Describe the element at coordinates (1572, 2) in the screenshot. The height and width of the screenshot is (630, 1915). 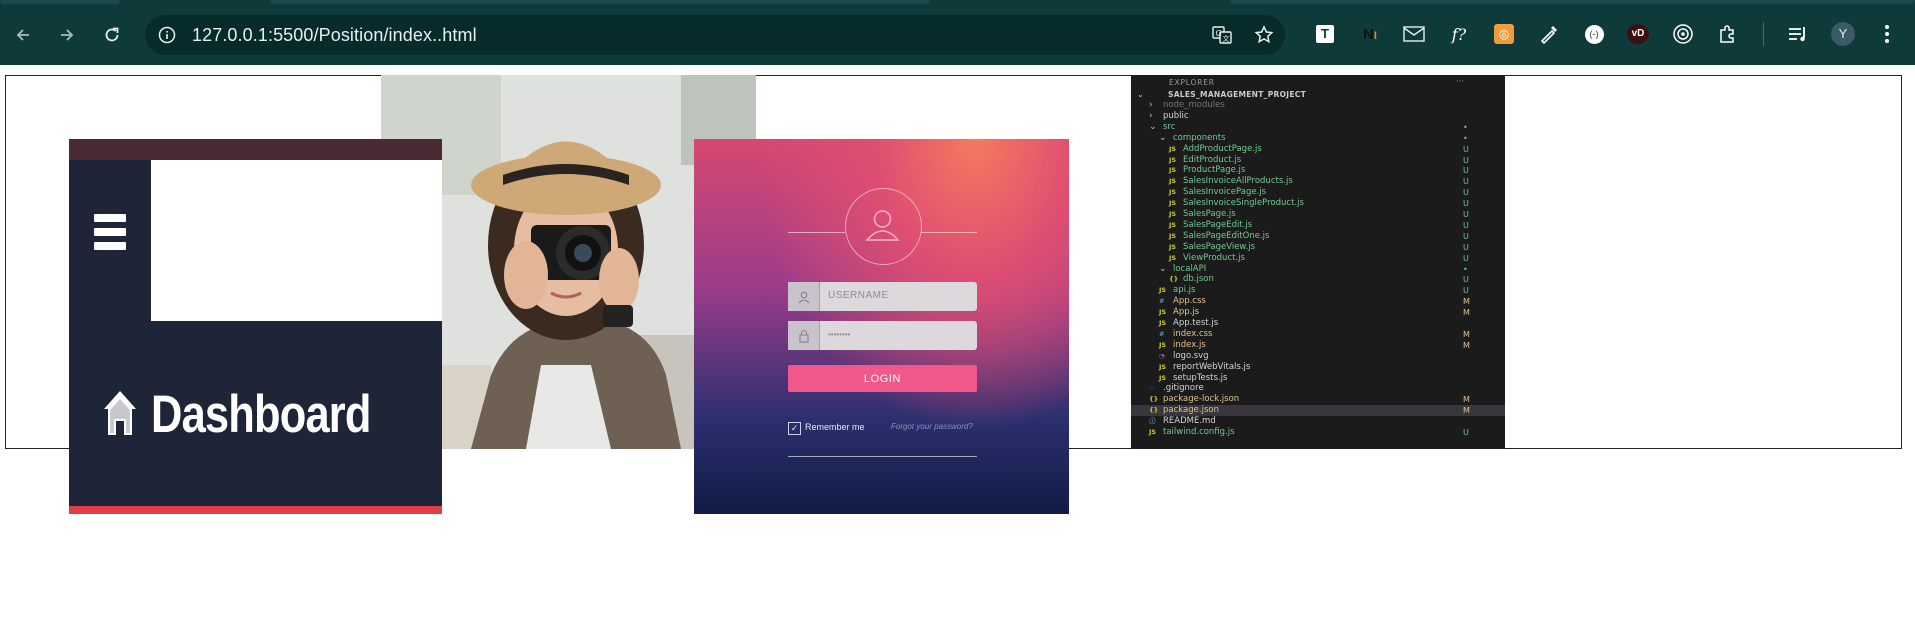
I see `tab-strip-remnant-right` at that location.